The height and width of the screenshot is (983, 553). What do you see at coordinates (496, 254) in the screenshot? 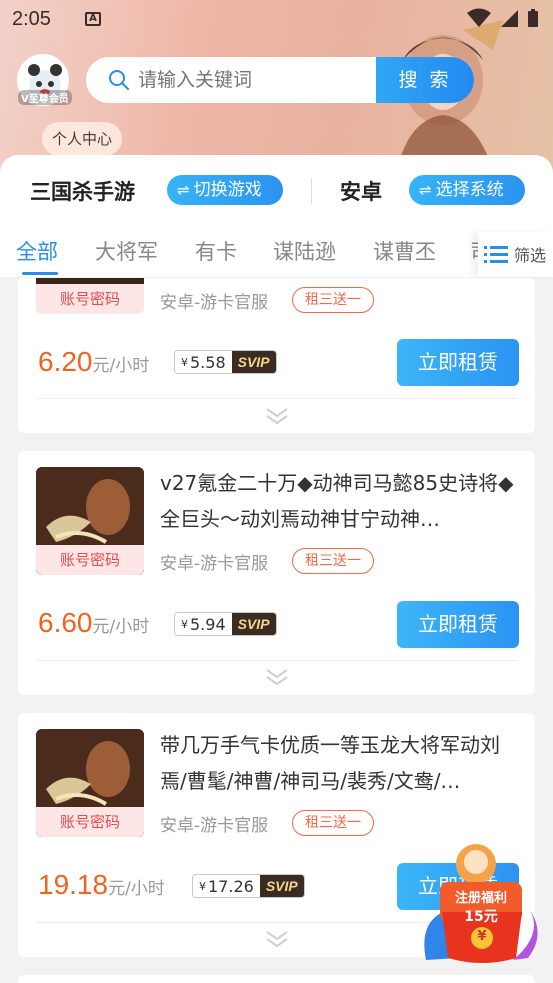
I see `list-icon` at bounding box center [496, 254].